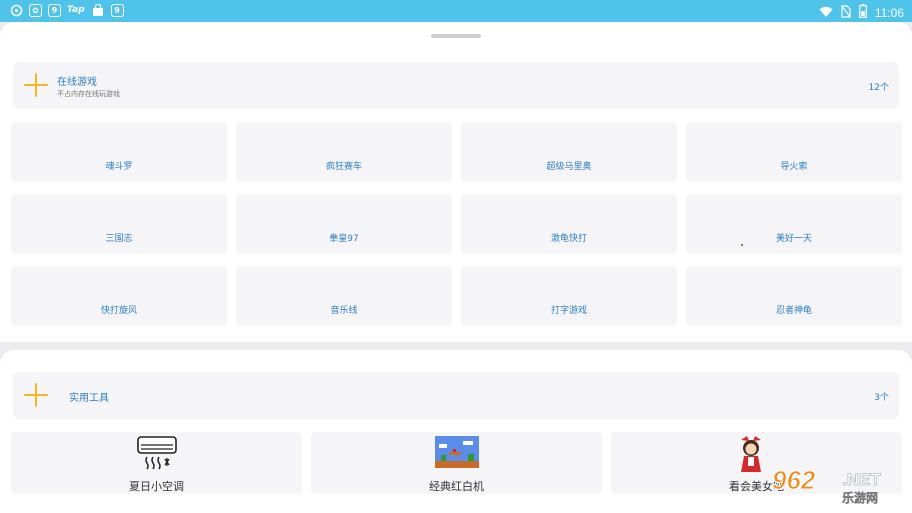  Describe the element at coordinates (793, 480) in the screenshot. I see `watermark-number: 962` at that location.